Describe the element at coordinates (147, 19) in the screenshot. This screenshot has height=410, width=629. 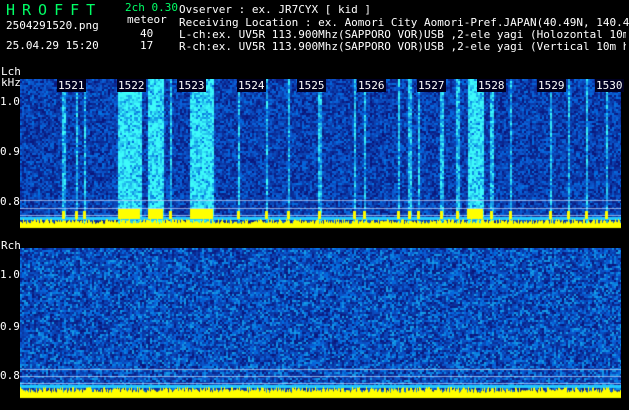
I see `meteor-label: meteor` at that location.